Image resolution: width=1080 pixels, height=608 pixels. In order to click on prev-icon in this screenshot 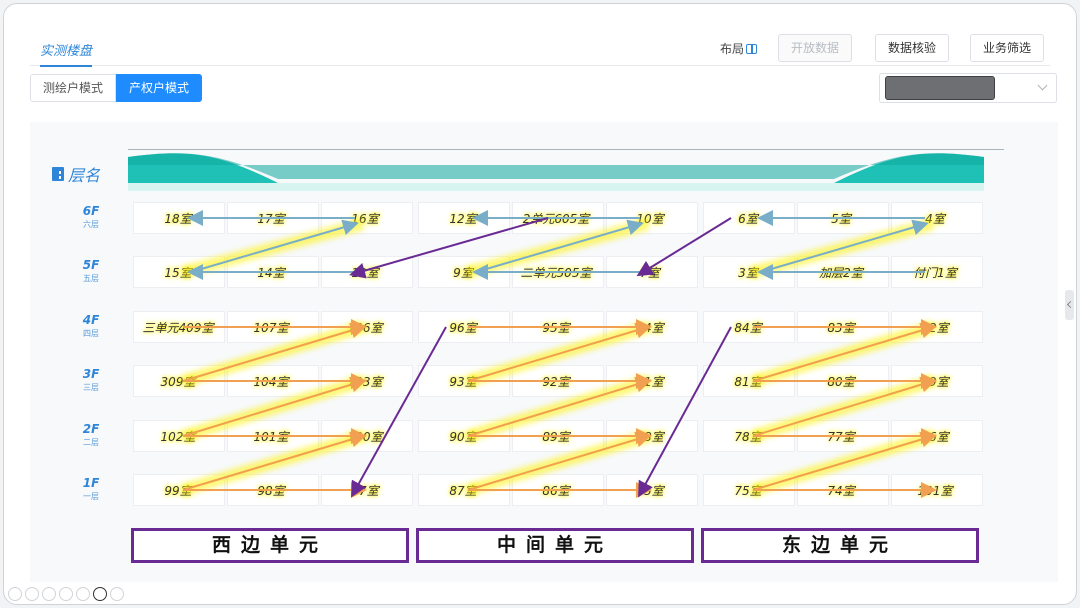, I will do `click(15, 594)`.